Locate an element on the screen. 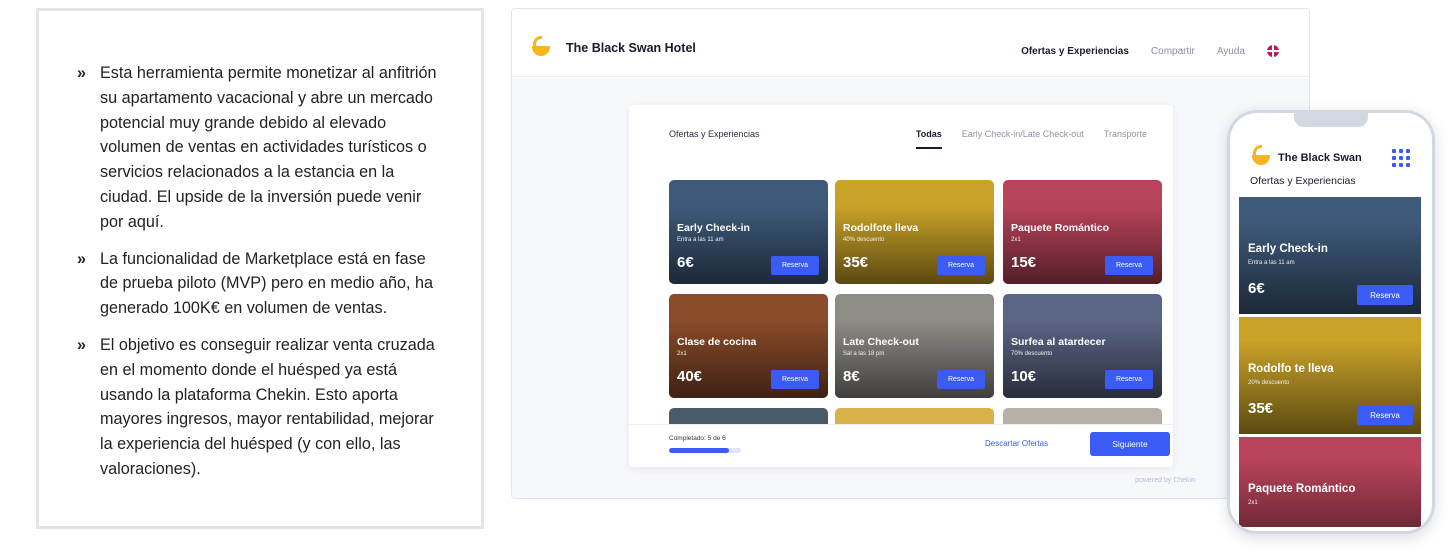 This screenshot has height=555, width=1456. hotel-name: The Black Swan Hotel is located at coordinates (631, 48).